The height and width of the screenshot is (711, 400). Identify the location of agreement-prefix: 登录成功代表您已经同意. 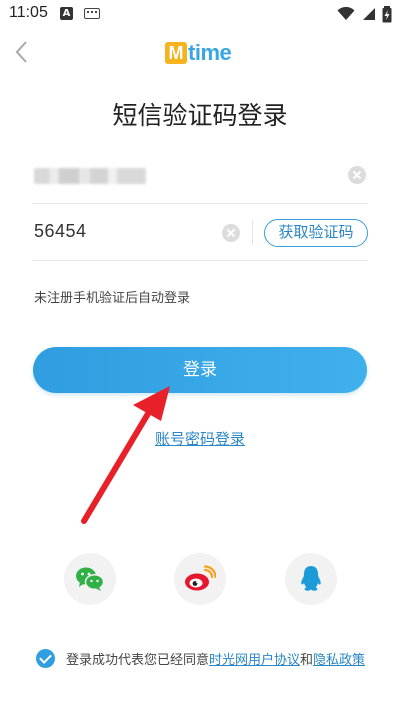
(138, 660).